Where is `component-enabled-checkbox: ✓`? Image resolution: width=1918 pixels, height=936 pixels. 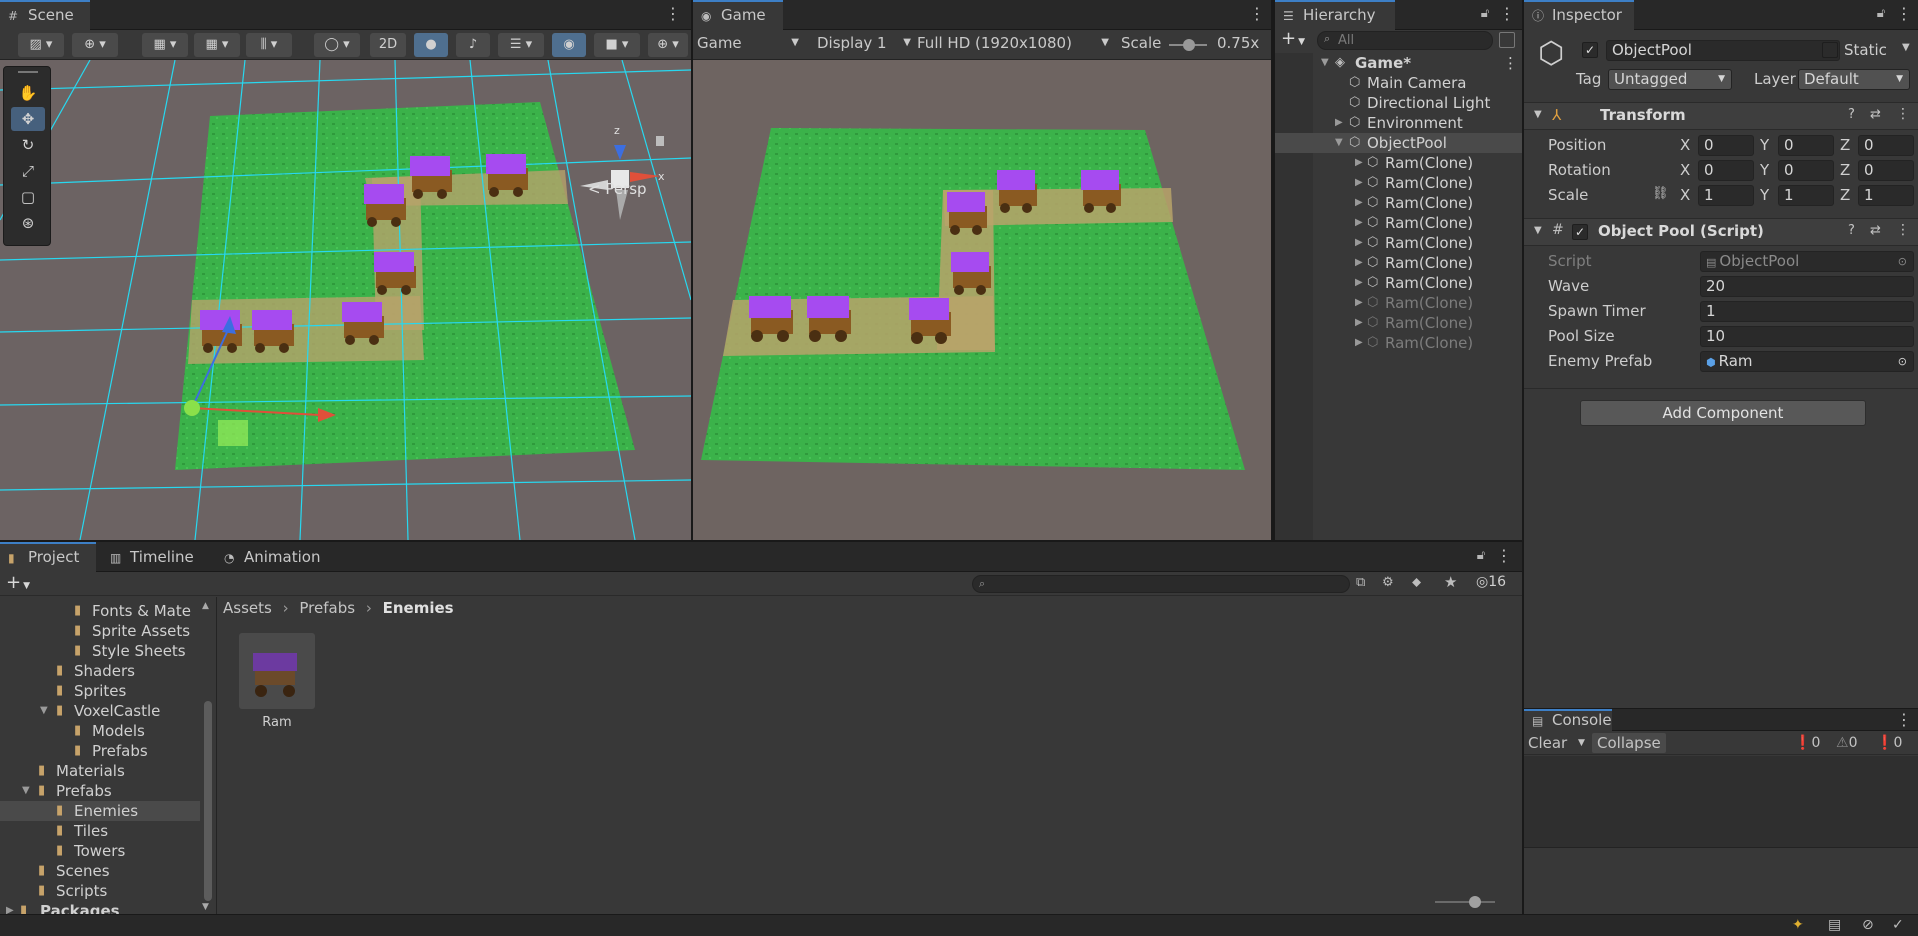
component-enabled-checkbox: ✓ is located at coordinates (1580, 232).